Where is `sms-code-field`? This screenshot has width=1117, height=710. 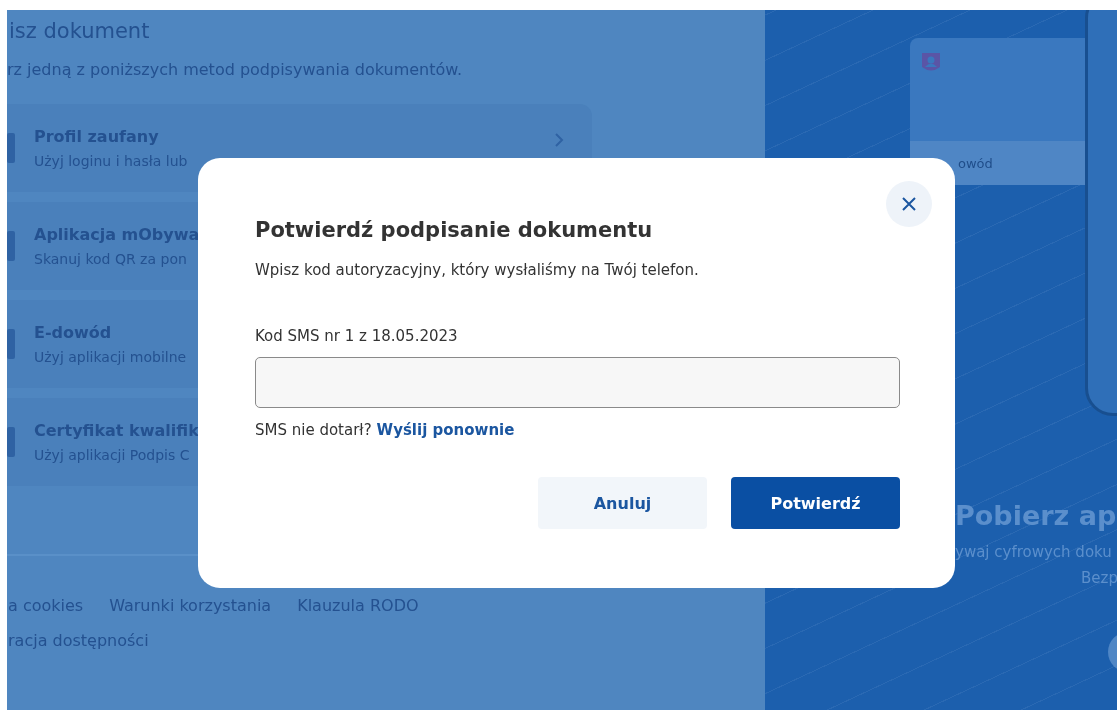 sms-code-field is located at coordinates (577, 382).